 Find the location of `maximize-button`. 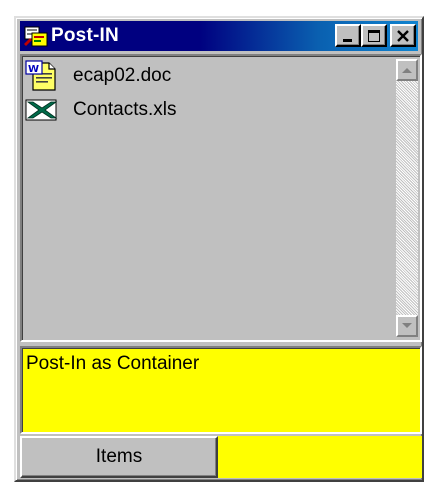

maximize-button is located at coordinates (374, 35).